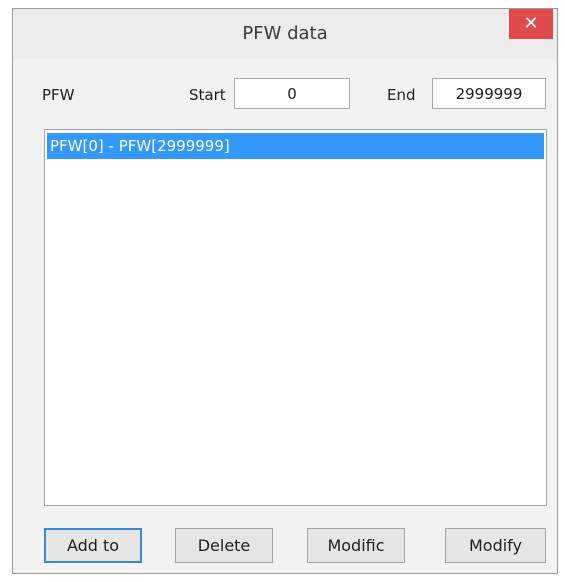 This screenshot has width=565, height=582. Describe the element at coordinates (224, 545) in the screenshot. I see `delete-button: Delete` at that location.